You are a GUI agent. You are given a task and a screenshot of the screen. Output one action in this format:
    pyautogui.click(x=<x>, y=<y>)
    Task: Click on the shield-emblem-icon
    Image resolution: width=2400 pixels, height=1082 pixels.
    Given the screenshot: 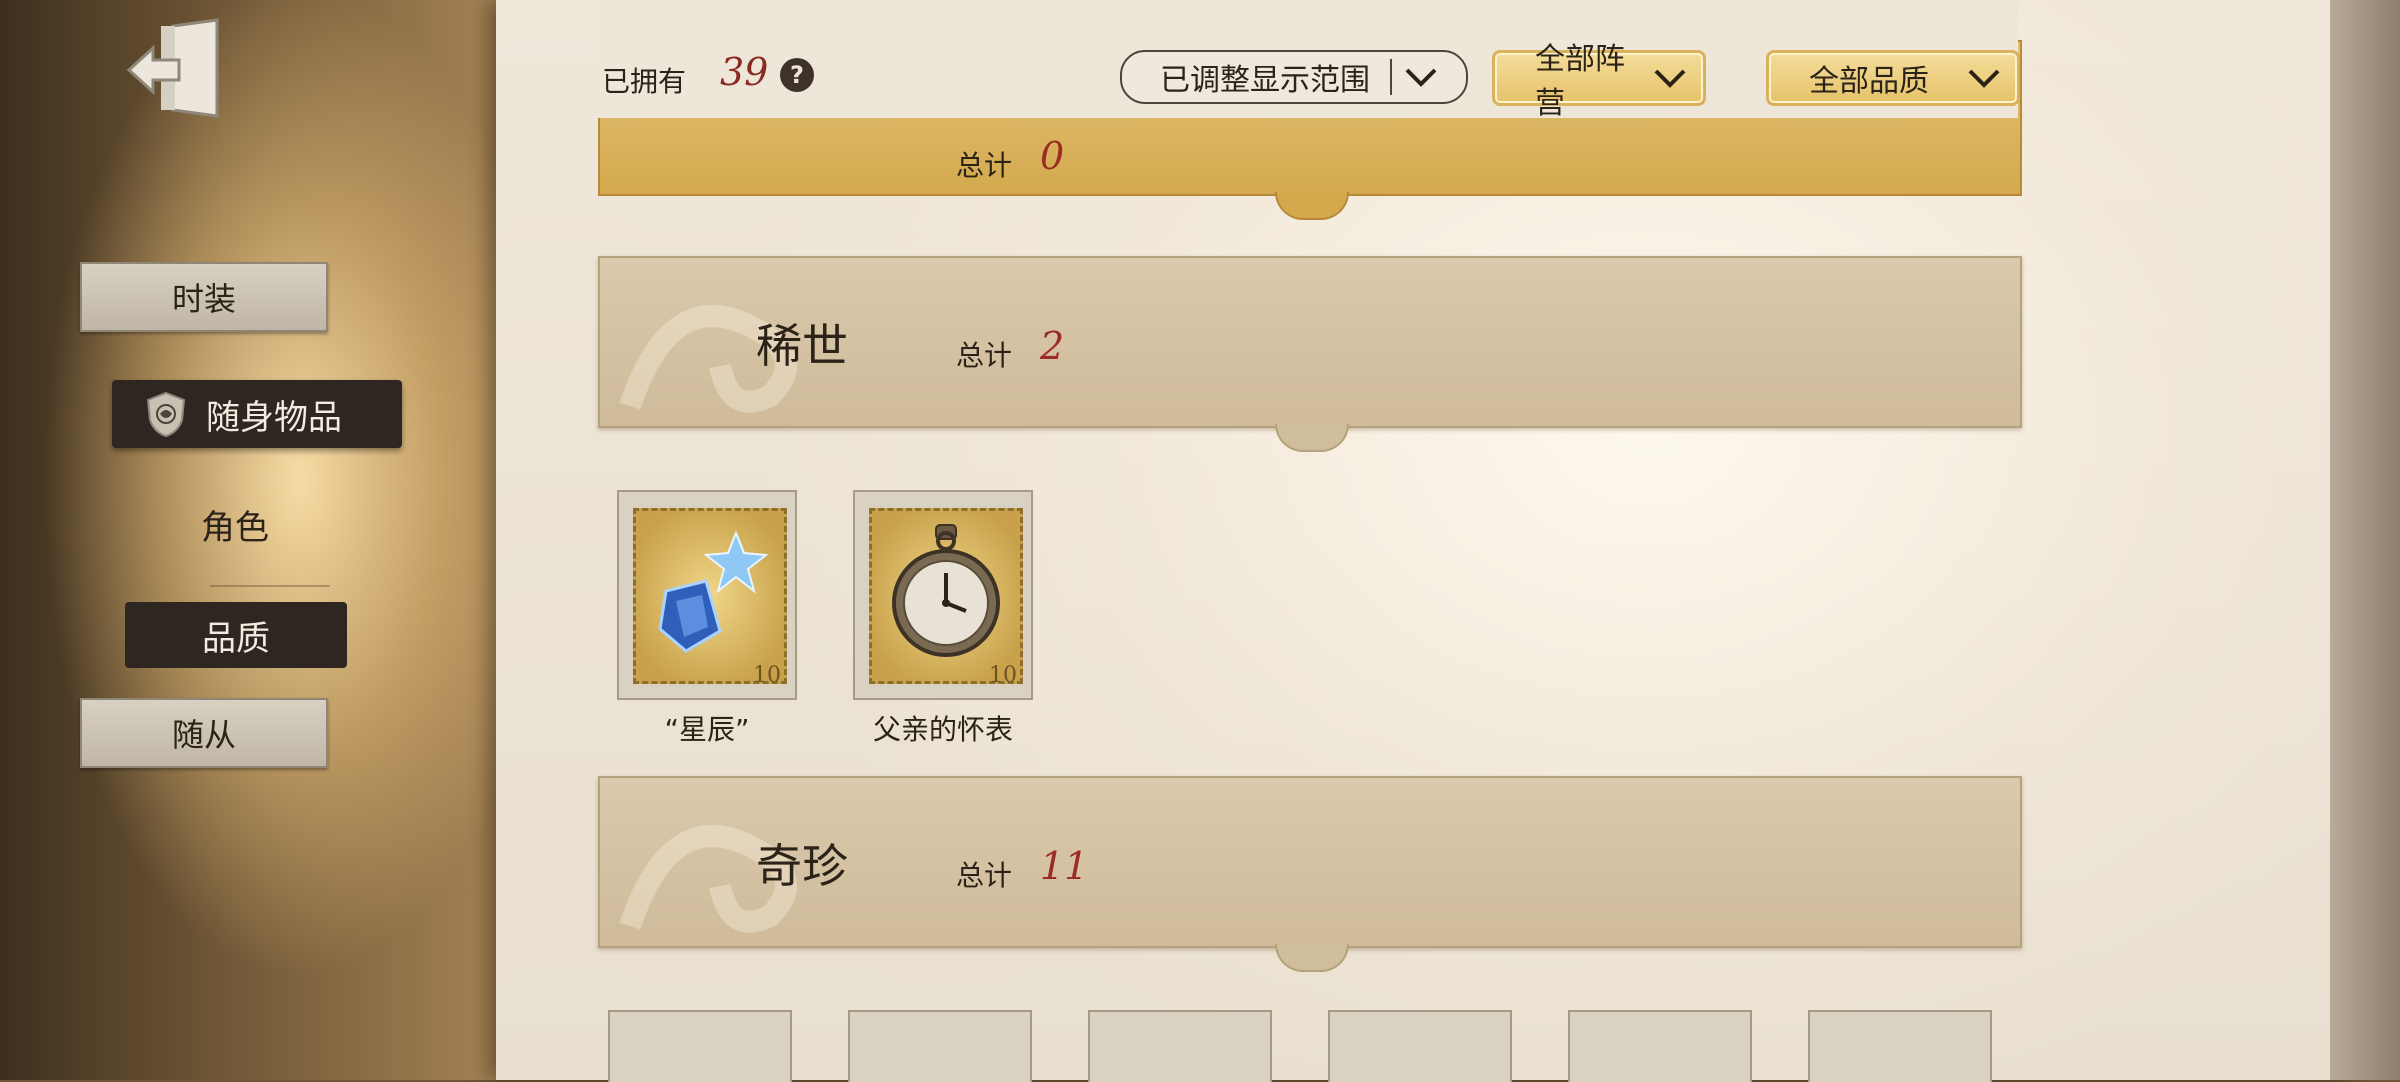 What is the action you would take?
    pyautogui.click(x=166, y=414)
    